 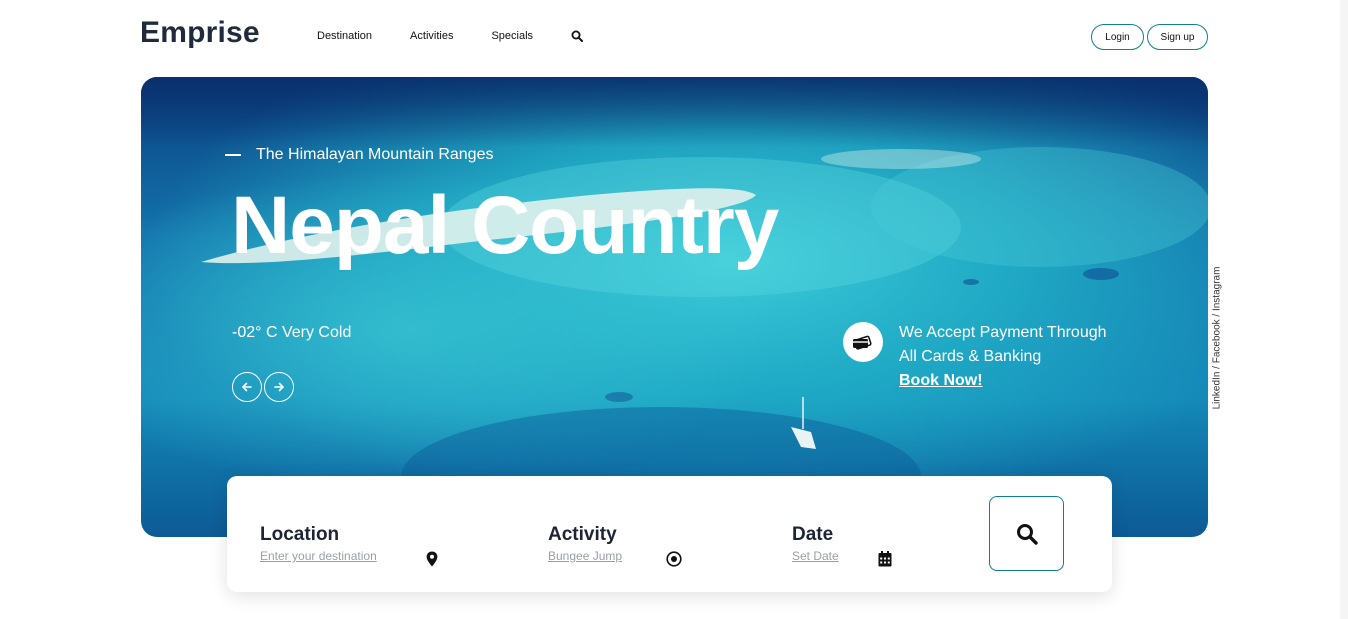 What do you see at coordinates (582, 534) in the screenshot?
I see `activity-label: Activity` at bounding box center [582, 534].